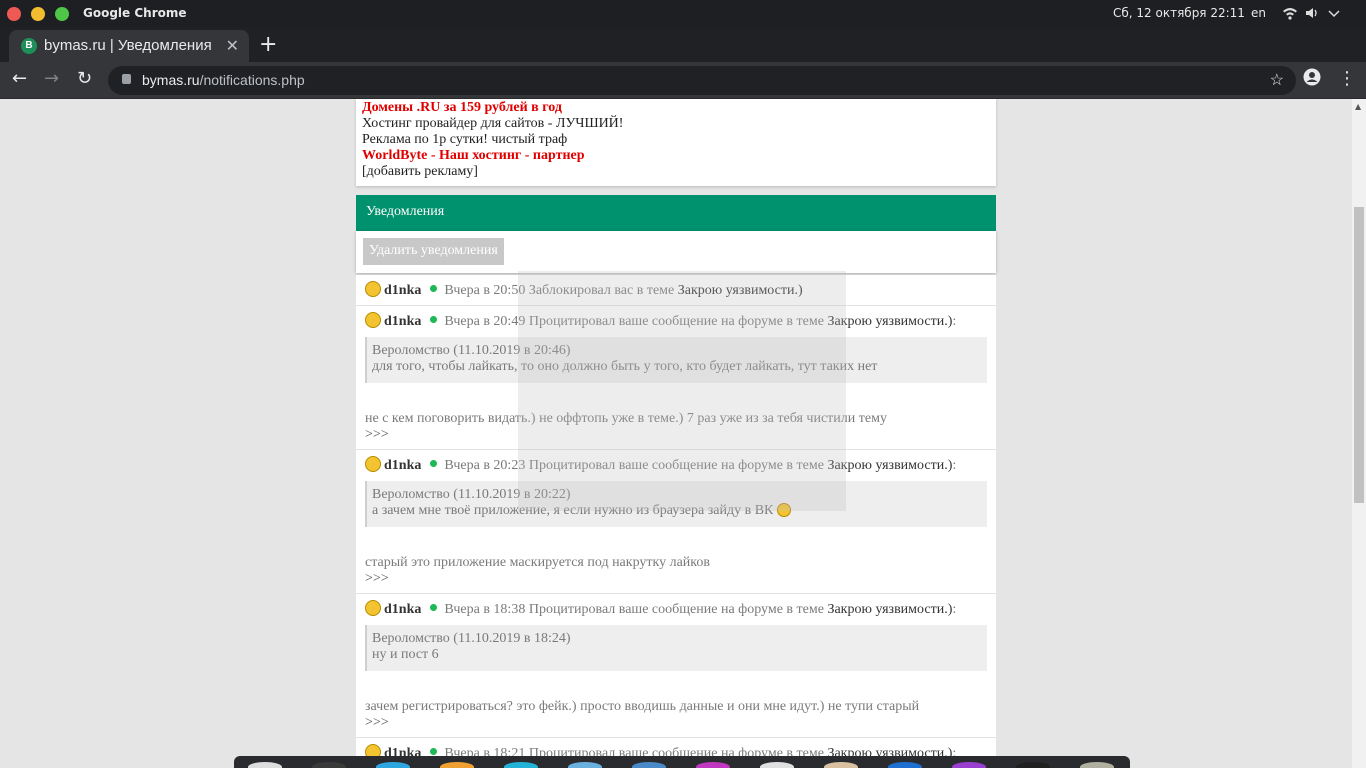 This screenshot has width=1366, height=768. I want to click on delete-notifications-button: Удалить уведомления, so click(433, 251).